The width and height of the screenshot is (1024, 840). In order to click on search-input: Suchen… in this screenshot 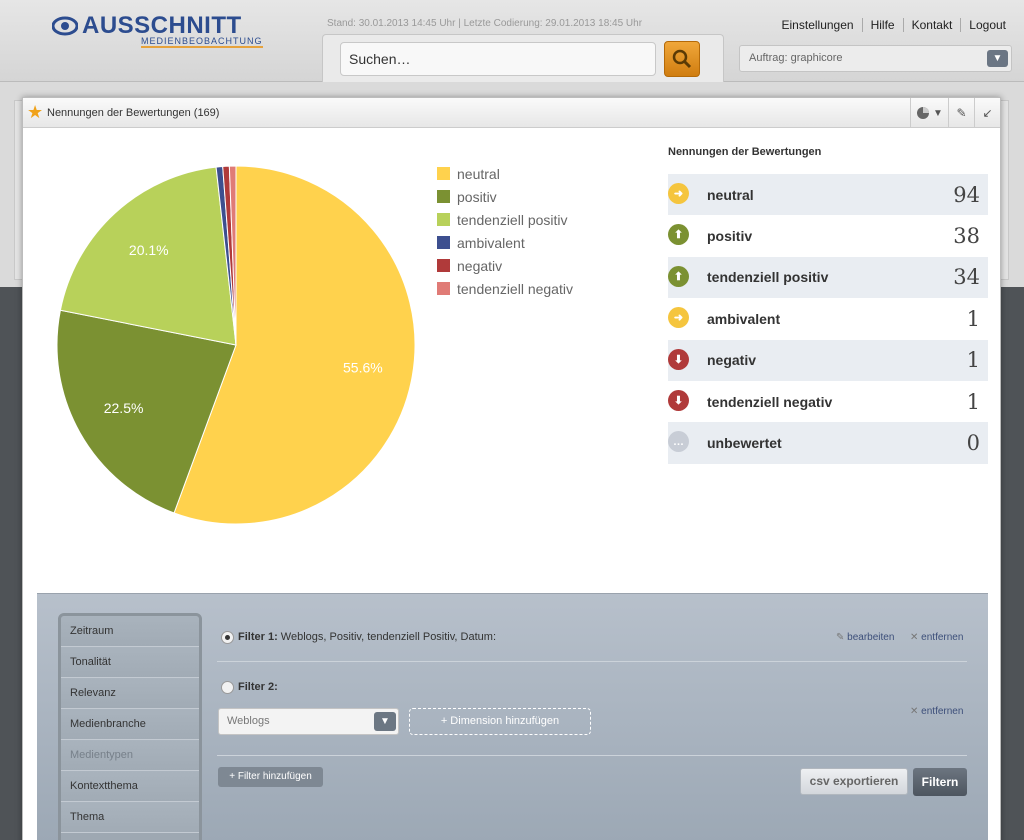, I will do `click(498, 59)`.